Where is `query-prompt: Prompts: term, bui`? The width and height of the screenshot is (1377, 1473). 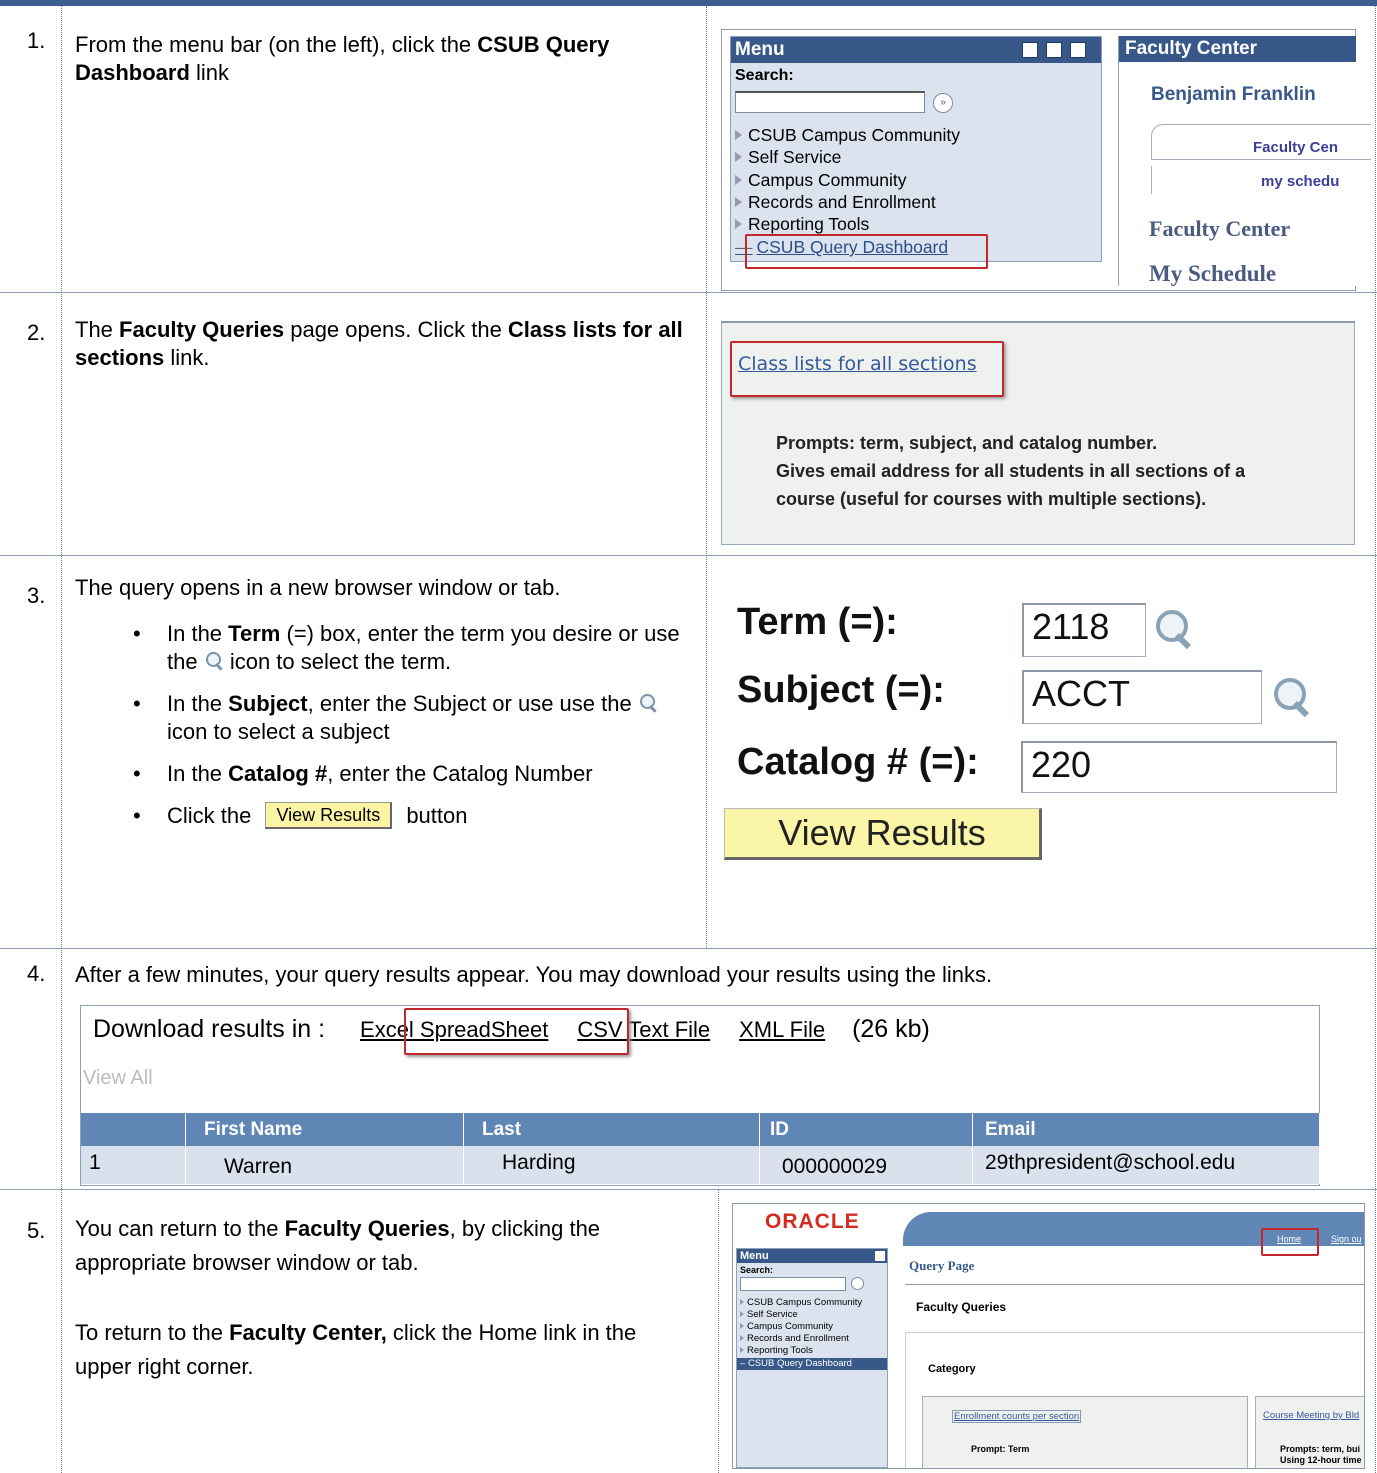
query-prompt: Prompts: term, bui is located at coordinates (1320, 1449).